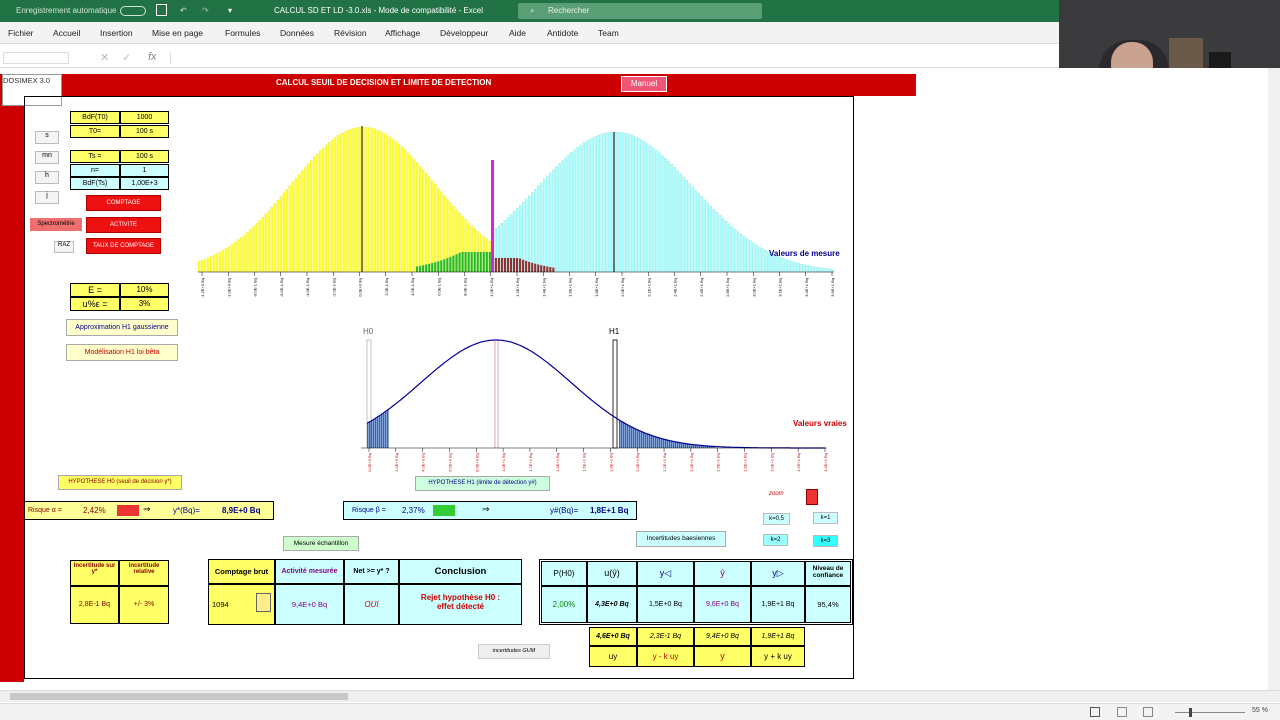  Describe the element at coordinates (640, 696) in the screenshot. I see `horizontal-scrollbar` at that location.